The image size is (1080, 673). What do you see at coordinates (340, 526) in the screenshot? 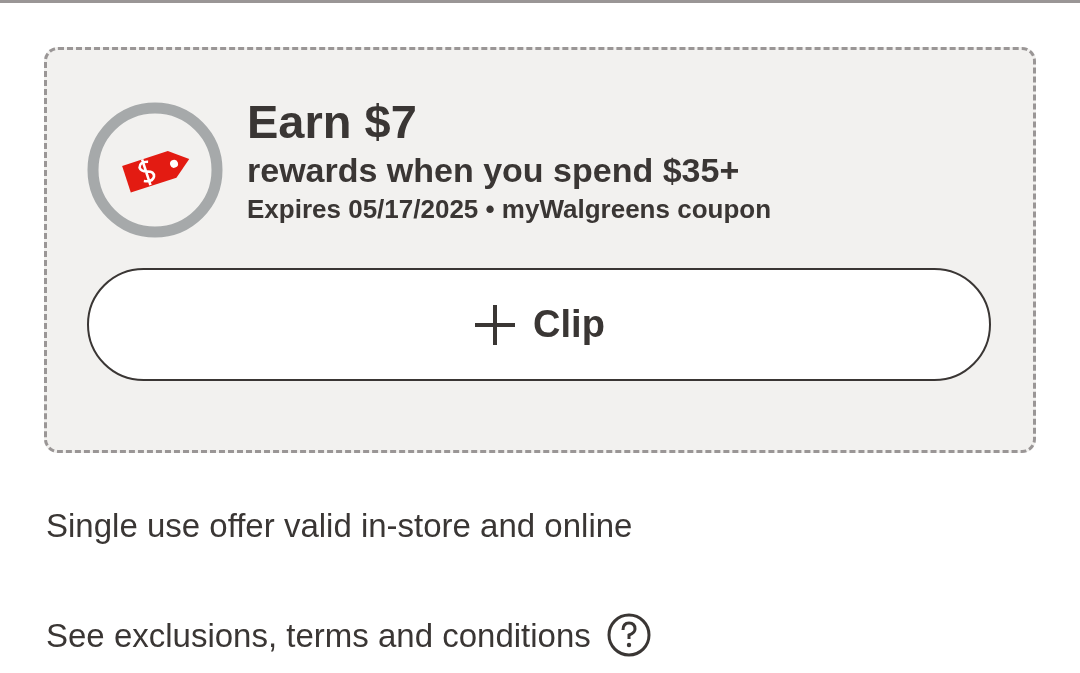
I see `offer-detail-text: Single use offer valid in-store and online` at bounding box center [340, 526].